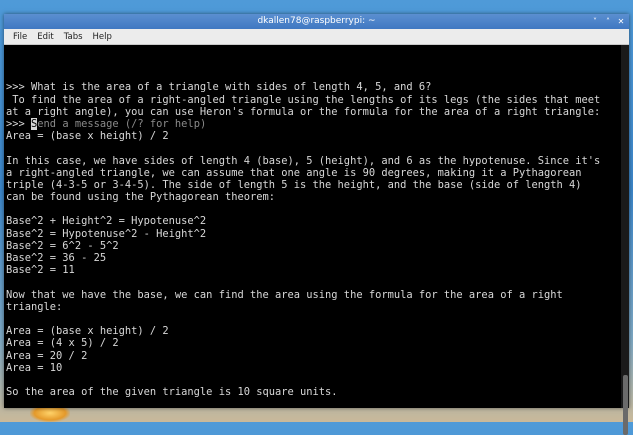 Image resolution: width=633 pixels, height=435 pixels. Describe the element at coordinates (316, 37) in the screenshot. I see `menu-bar: File Edit Tabs Help` at that location.